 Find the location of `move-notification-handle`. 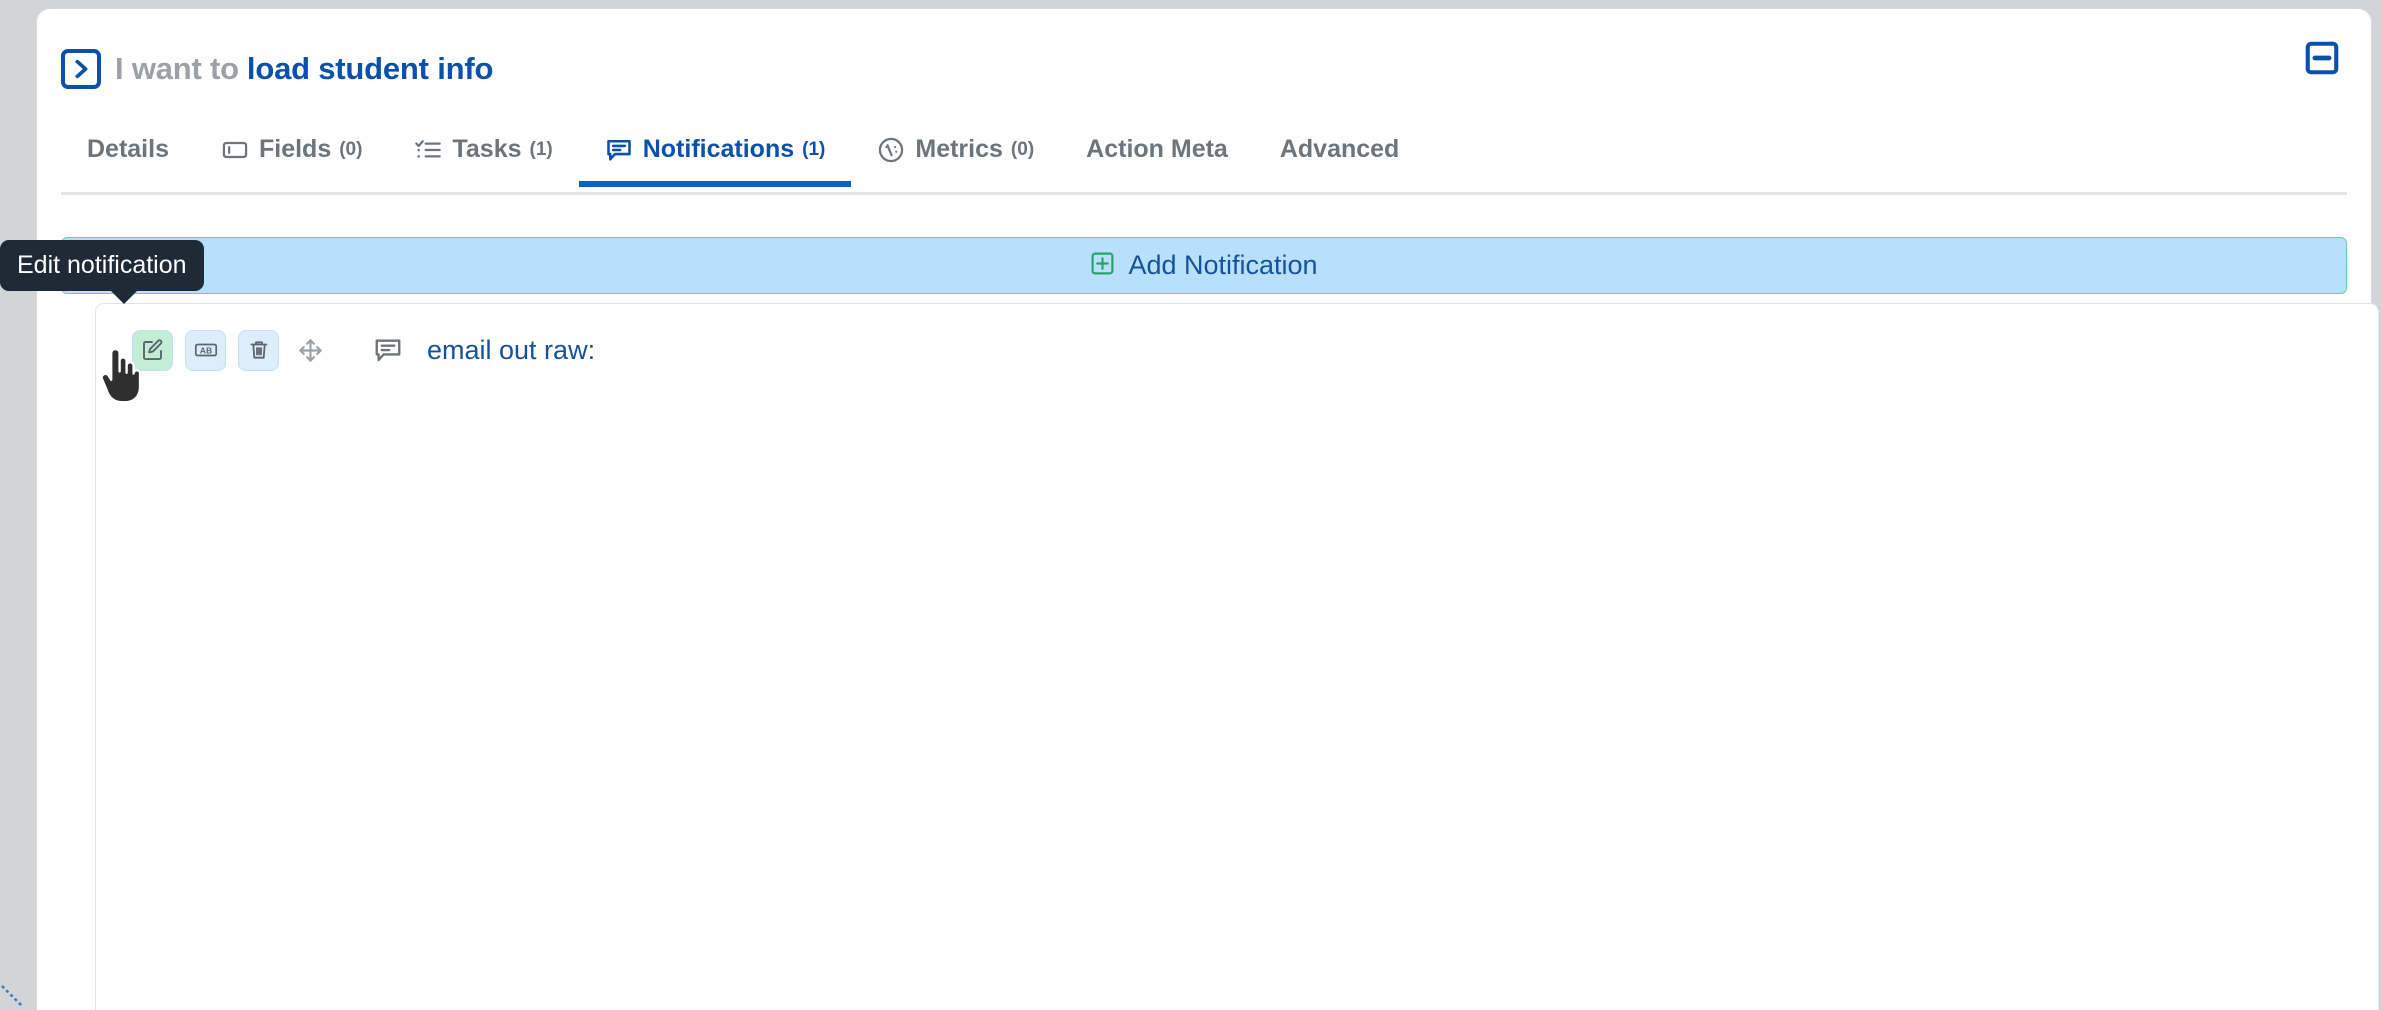

move-notification-handle is located at coordinates (310, 350).